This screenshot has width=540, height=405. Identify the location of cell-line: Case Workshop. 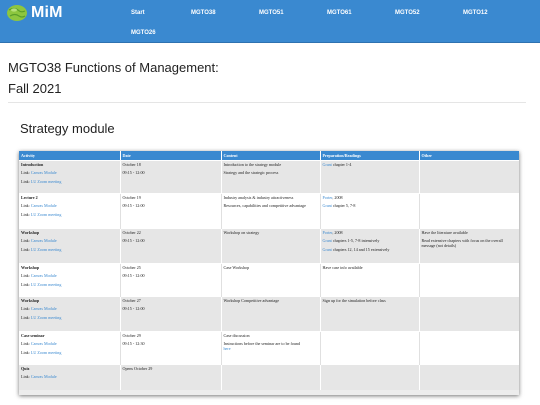
(271, 267).